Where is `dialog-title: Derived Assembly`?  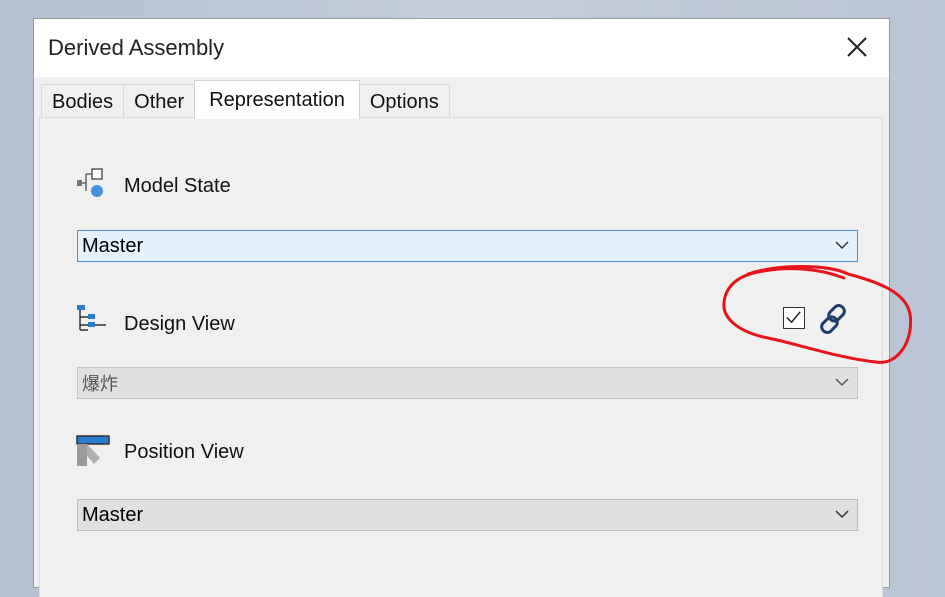
dialog-title: Derived Assembly is located at coordinates (136, 47).